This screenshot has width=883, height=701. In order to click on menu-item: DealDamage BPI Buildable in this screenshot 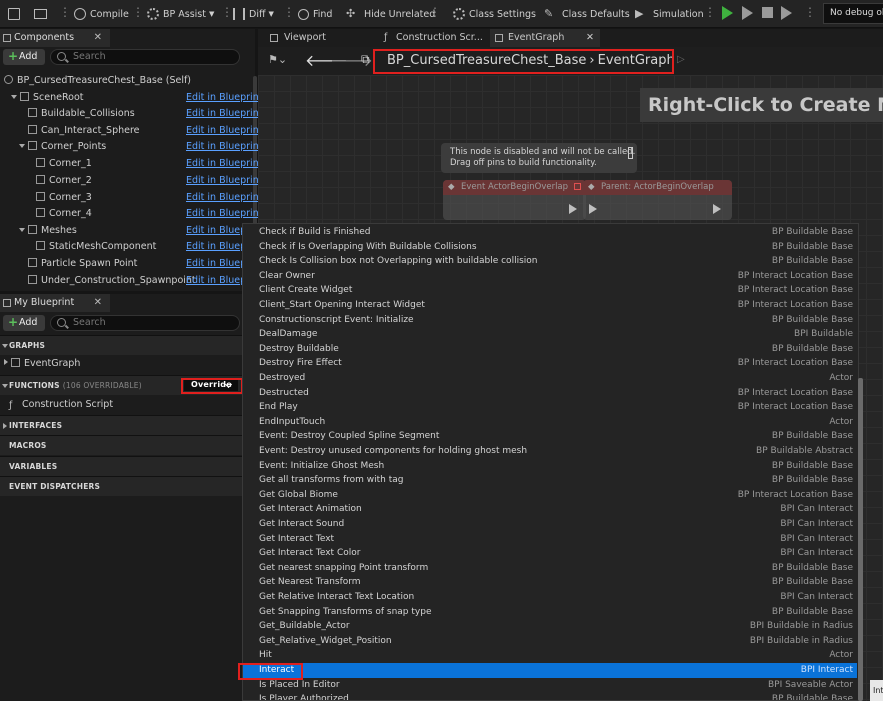, I will do `click(550, 334)`.